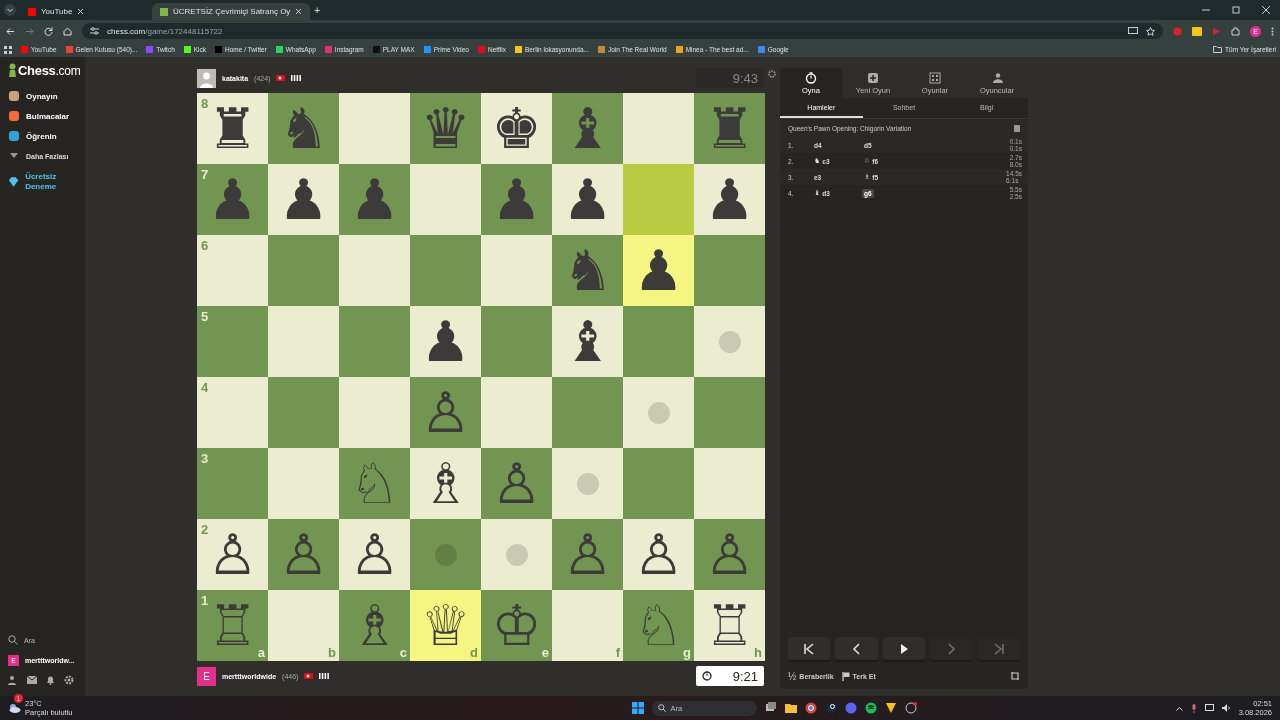 Image resolution: width=1280 pixels, height=720 pixels. I want to click on home-icon, so click(67, 31).